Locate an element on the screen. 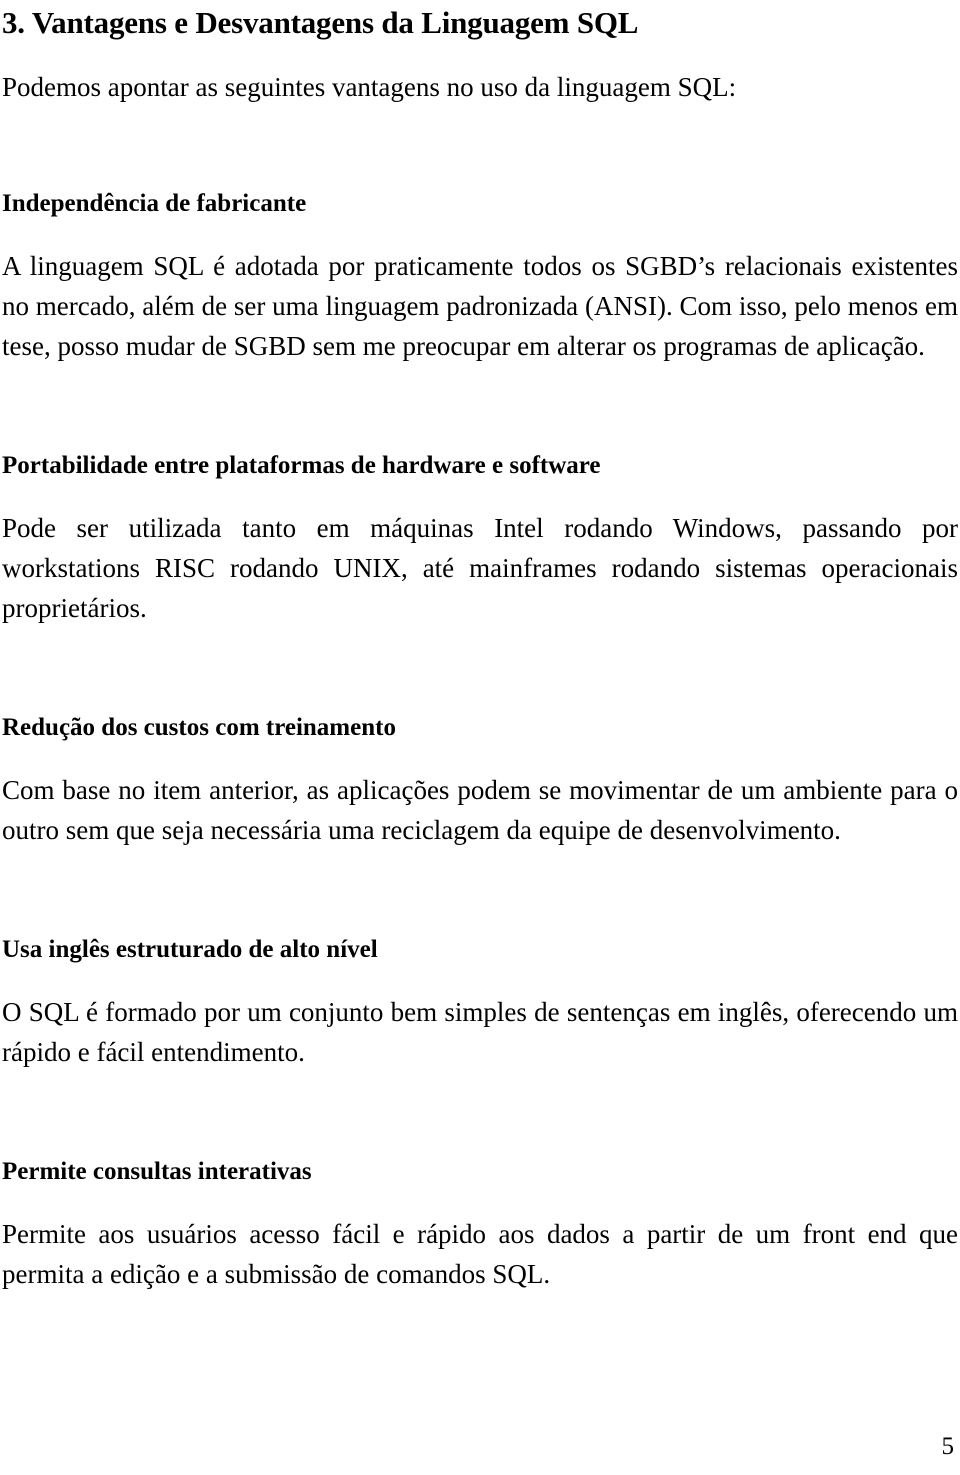 The image size is (960, 1475). section-heading: Redução dos custos com treinamento is located at coordinates (199, 727).